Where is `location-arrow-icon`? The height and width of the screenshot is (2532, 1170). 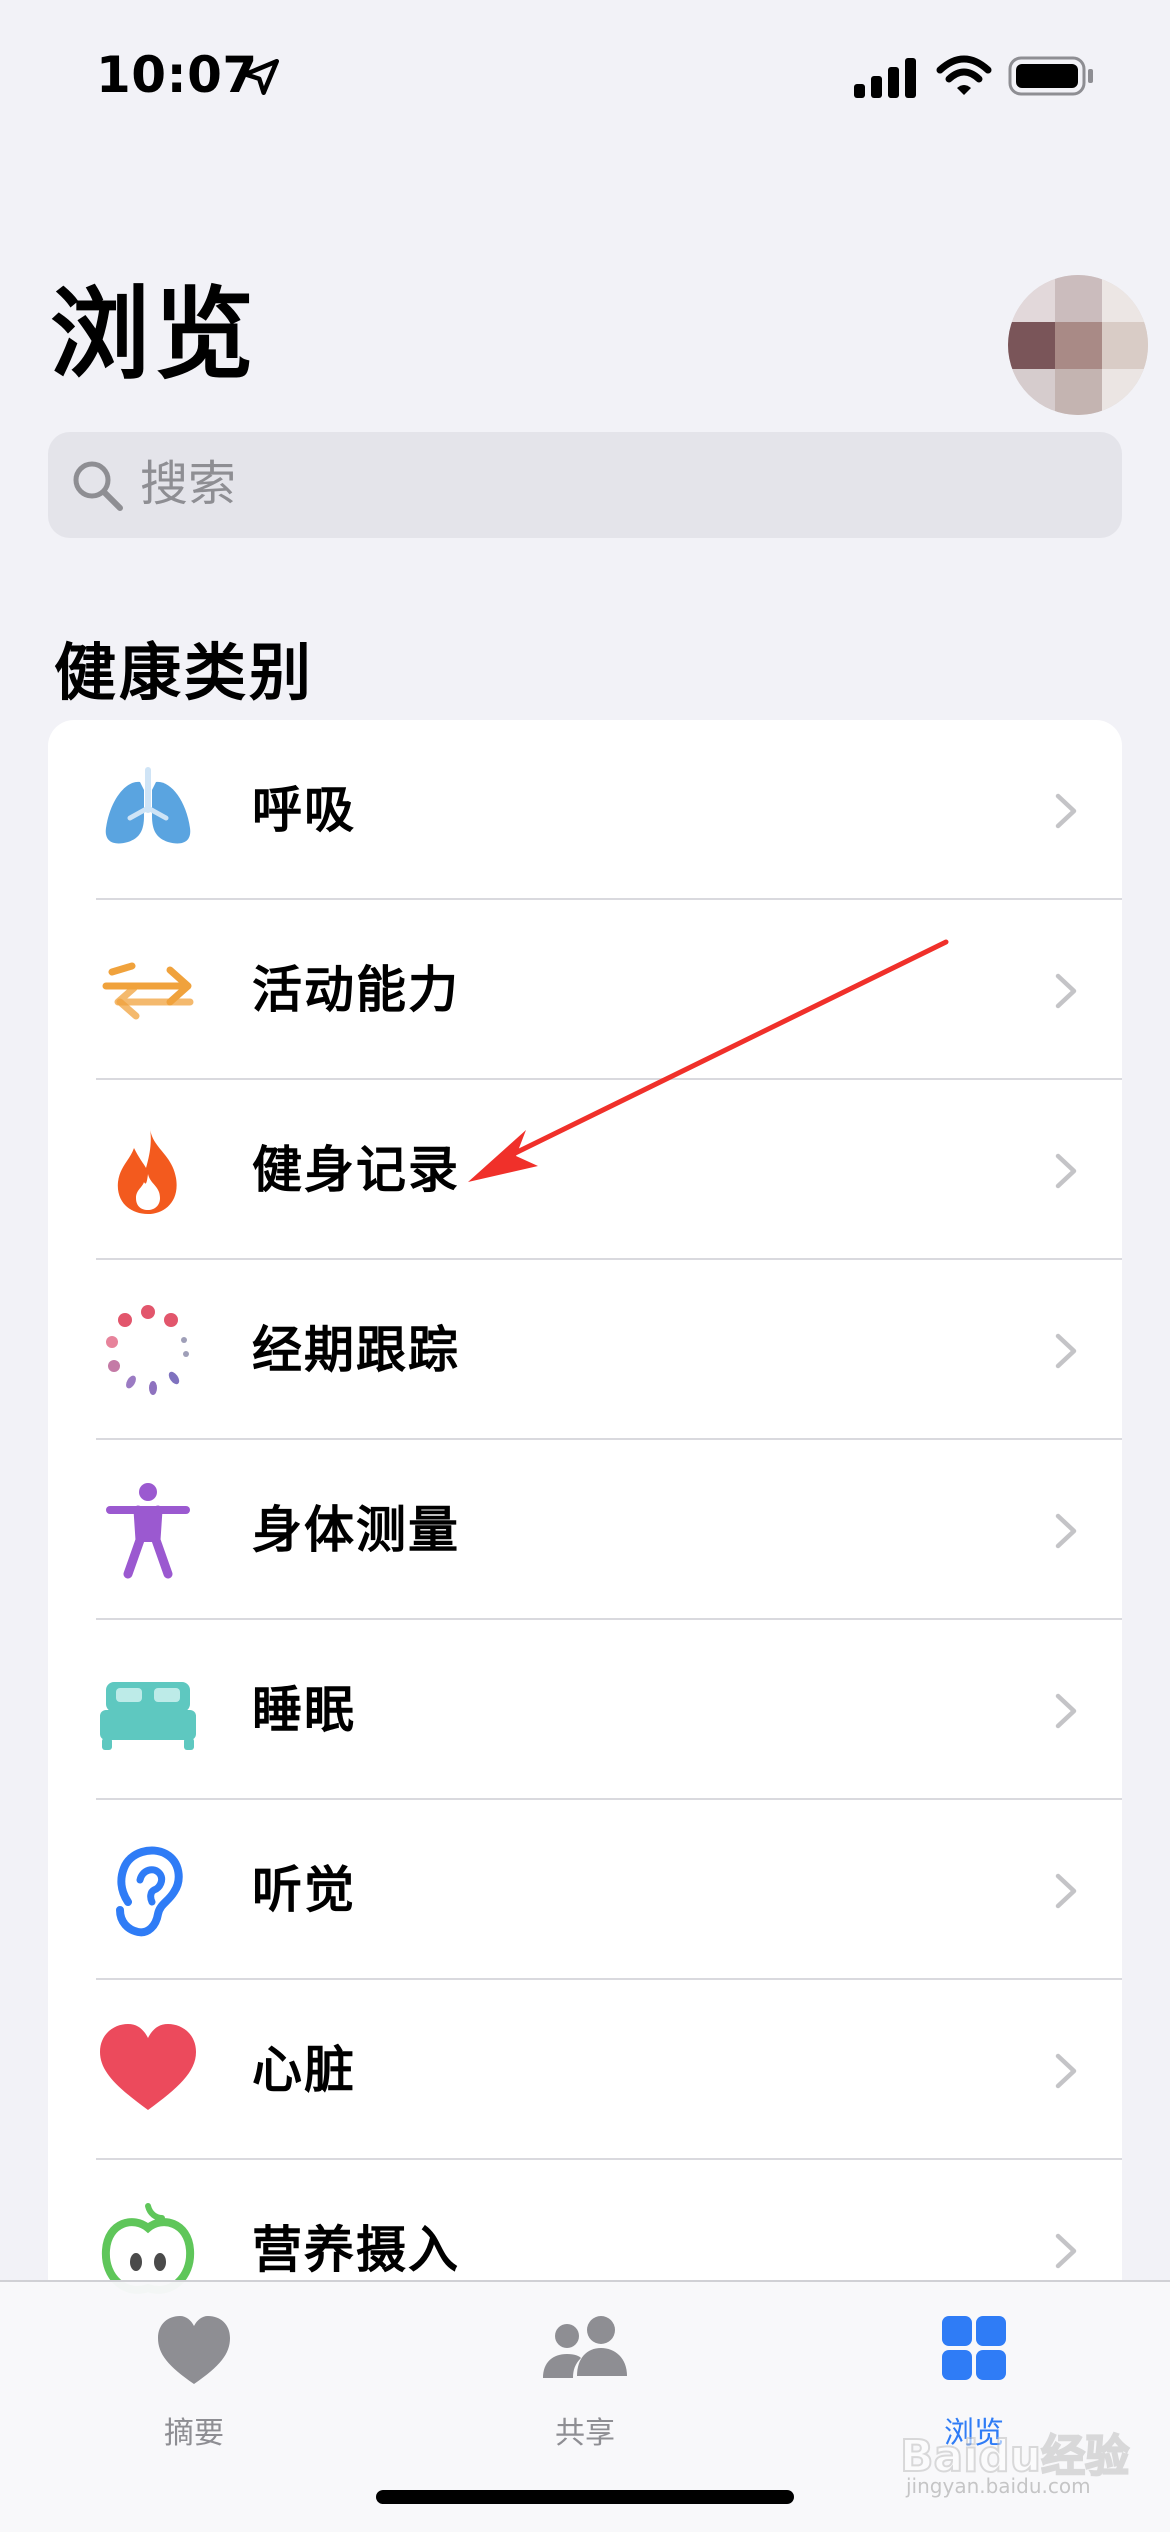
location-arrow-icon is located at coordinates (261, 77).